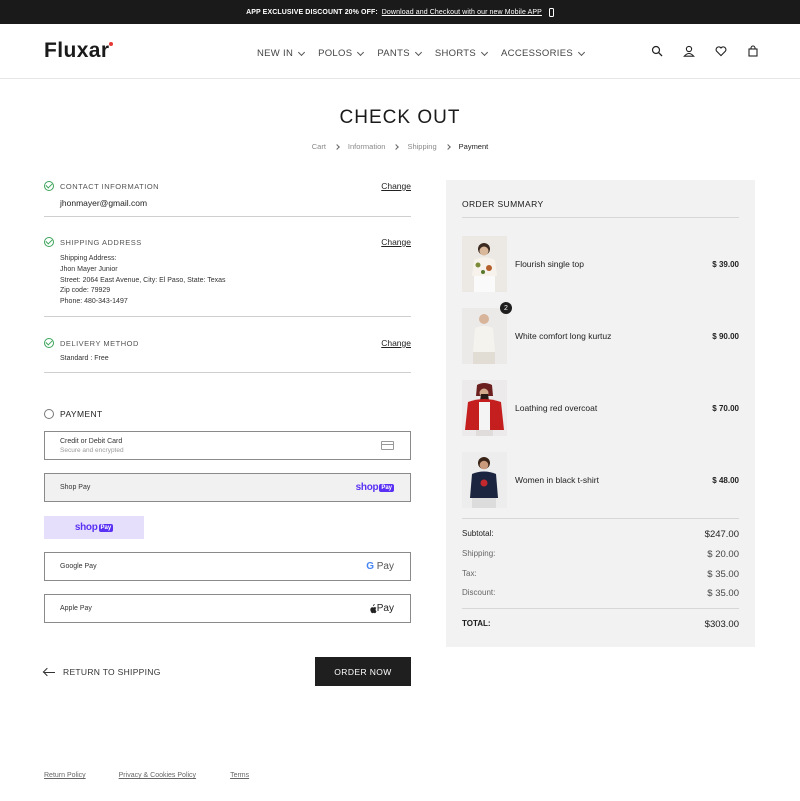 This screenshot has width=800, height=801. I want to click on privacy-policy-link: Privacy & Cookies Policy, so click(157, 775).